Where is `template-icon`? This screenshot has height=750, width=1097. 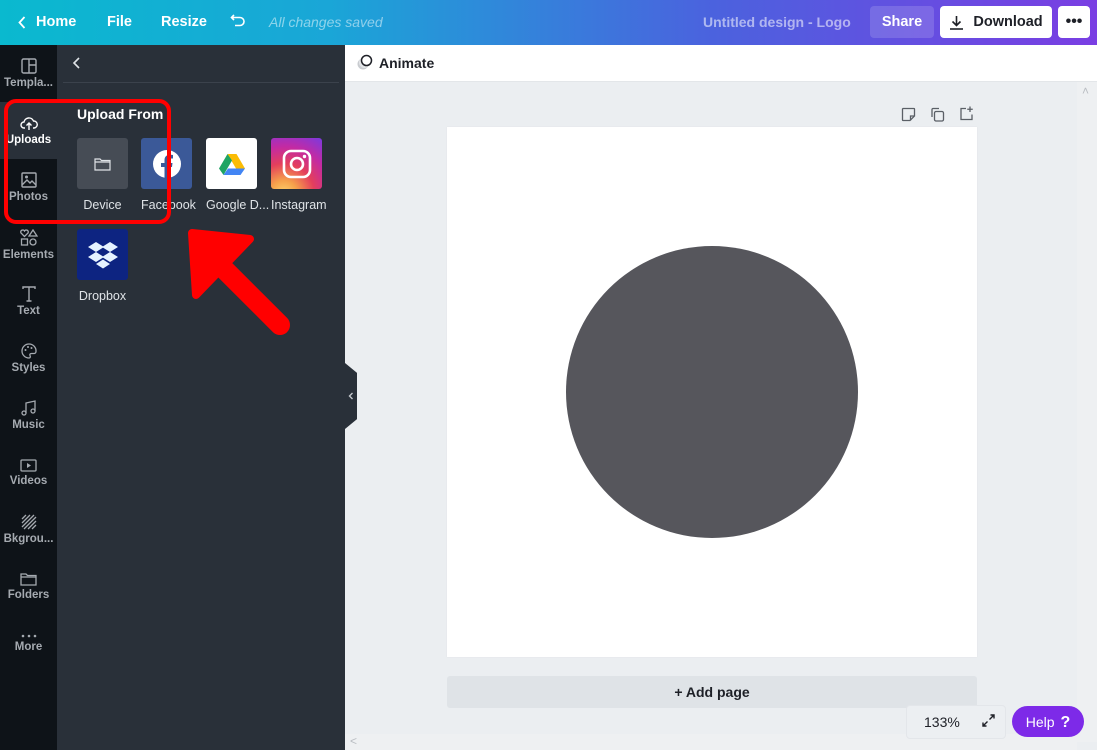
template-icon is located at coordinates (28, 66).